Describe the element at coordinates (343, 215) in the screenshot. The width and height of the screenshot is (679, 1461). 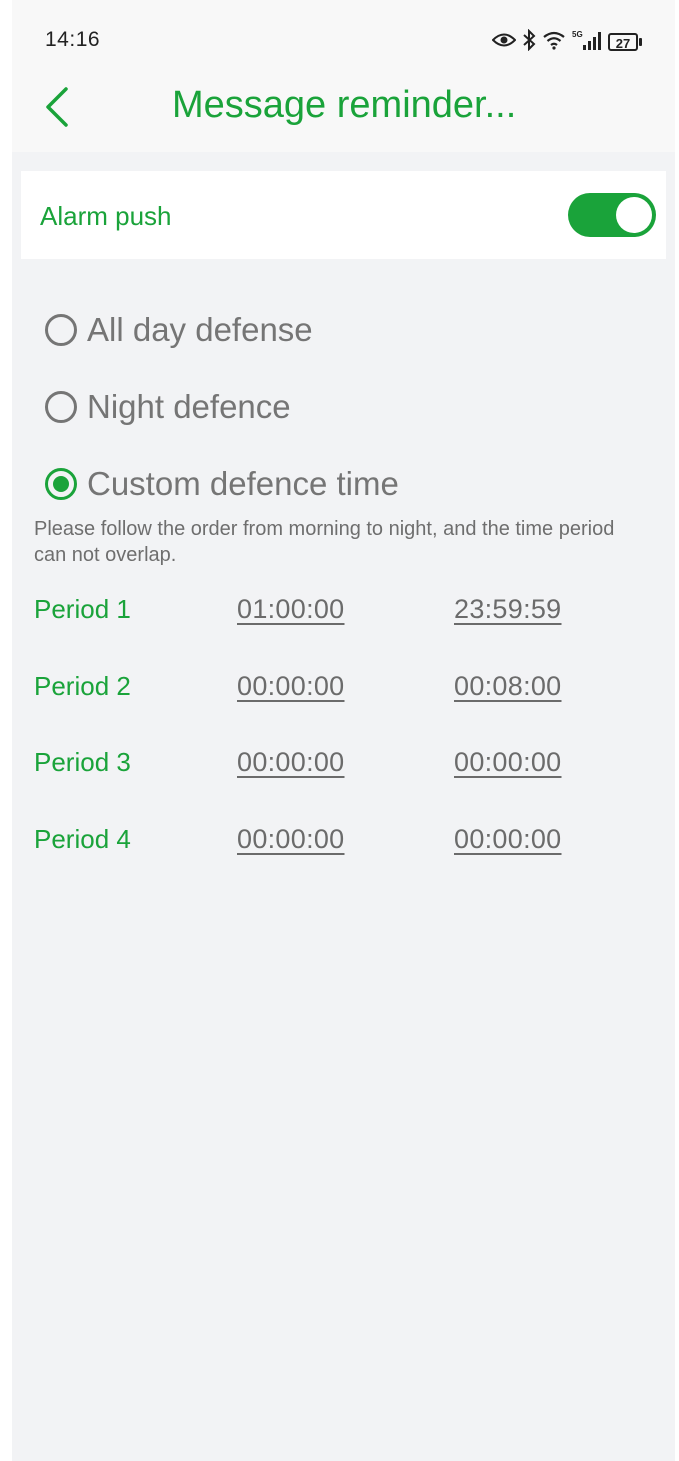
I see `alarm-push-row: Alarm push` at that location.